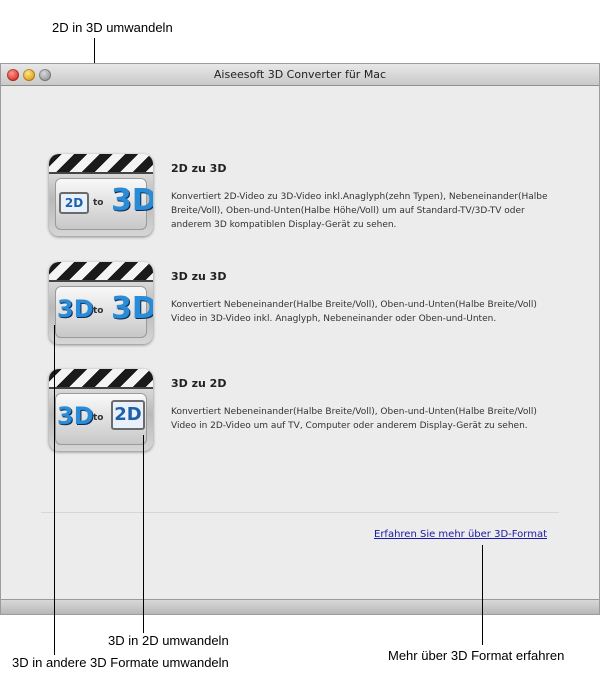  Describe the element at coordinates (112, 27) in the screenshot. I see `callout-2d-to-3d: 2D in 3D umwandeln` at that location.